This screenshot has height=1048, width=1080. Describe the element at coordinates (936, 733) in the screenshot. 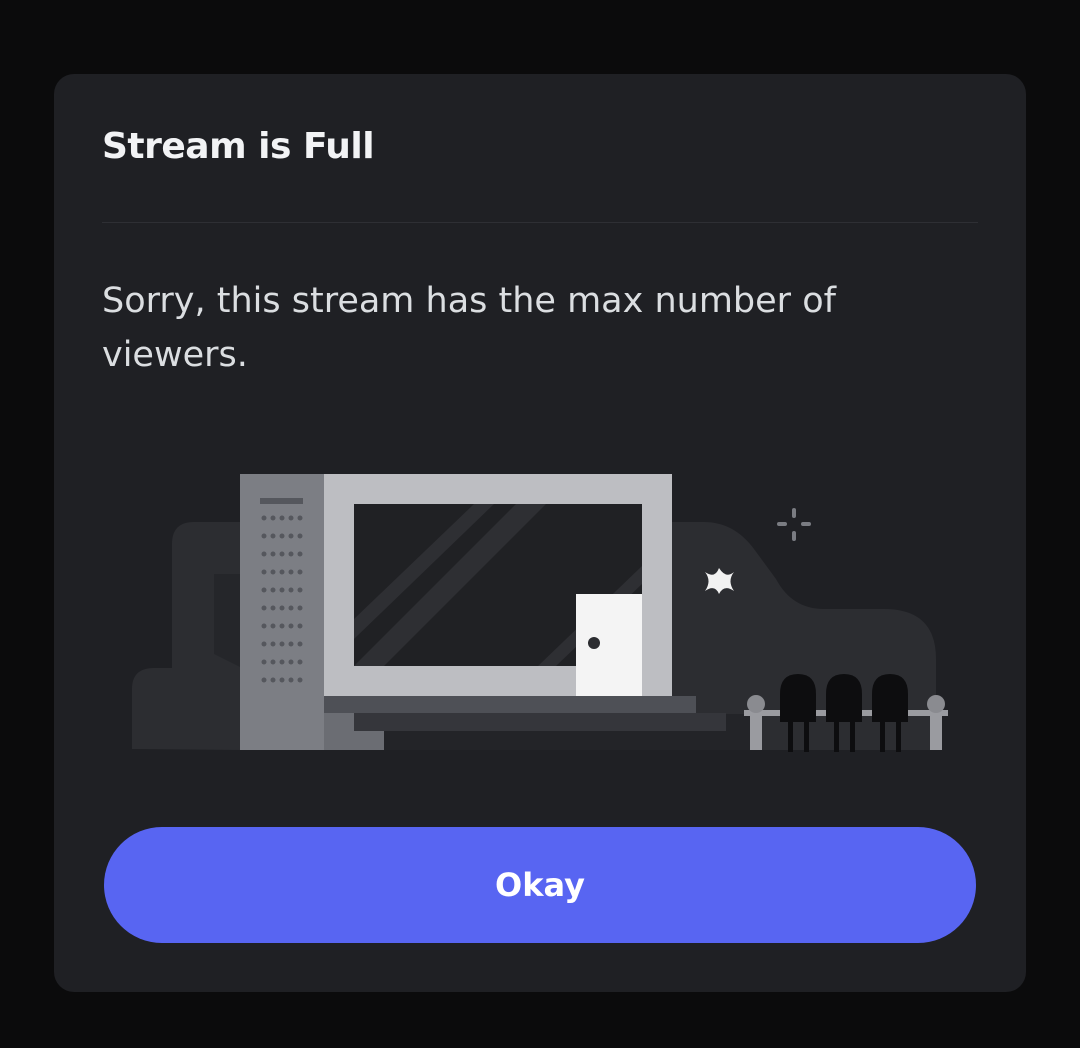

I see `rail-post-right` at that location.